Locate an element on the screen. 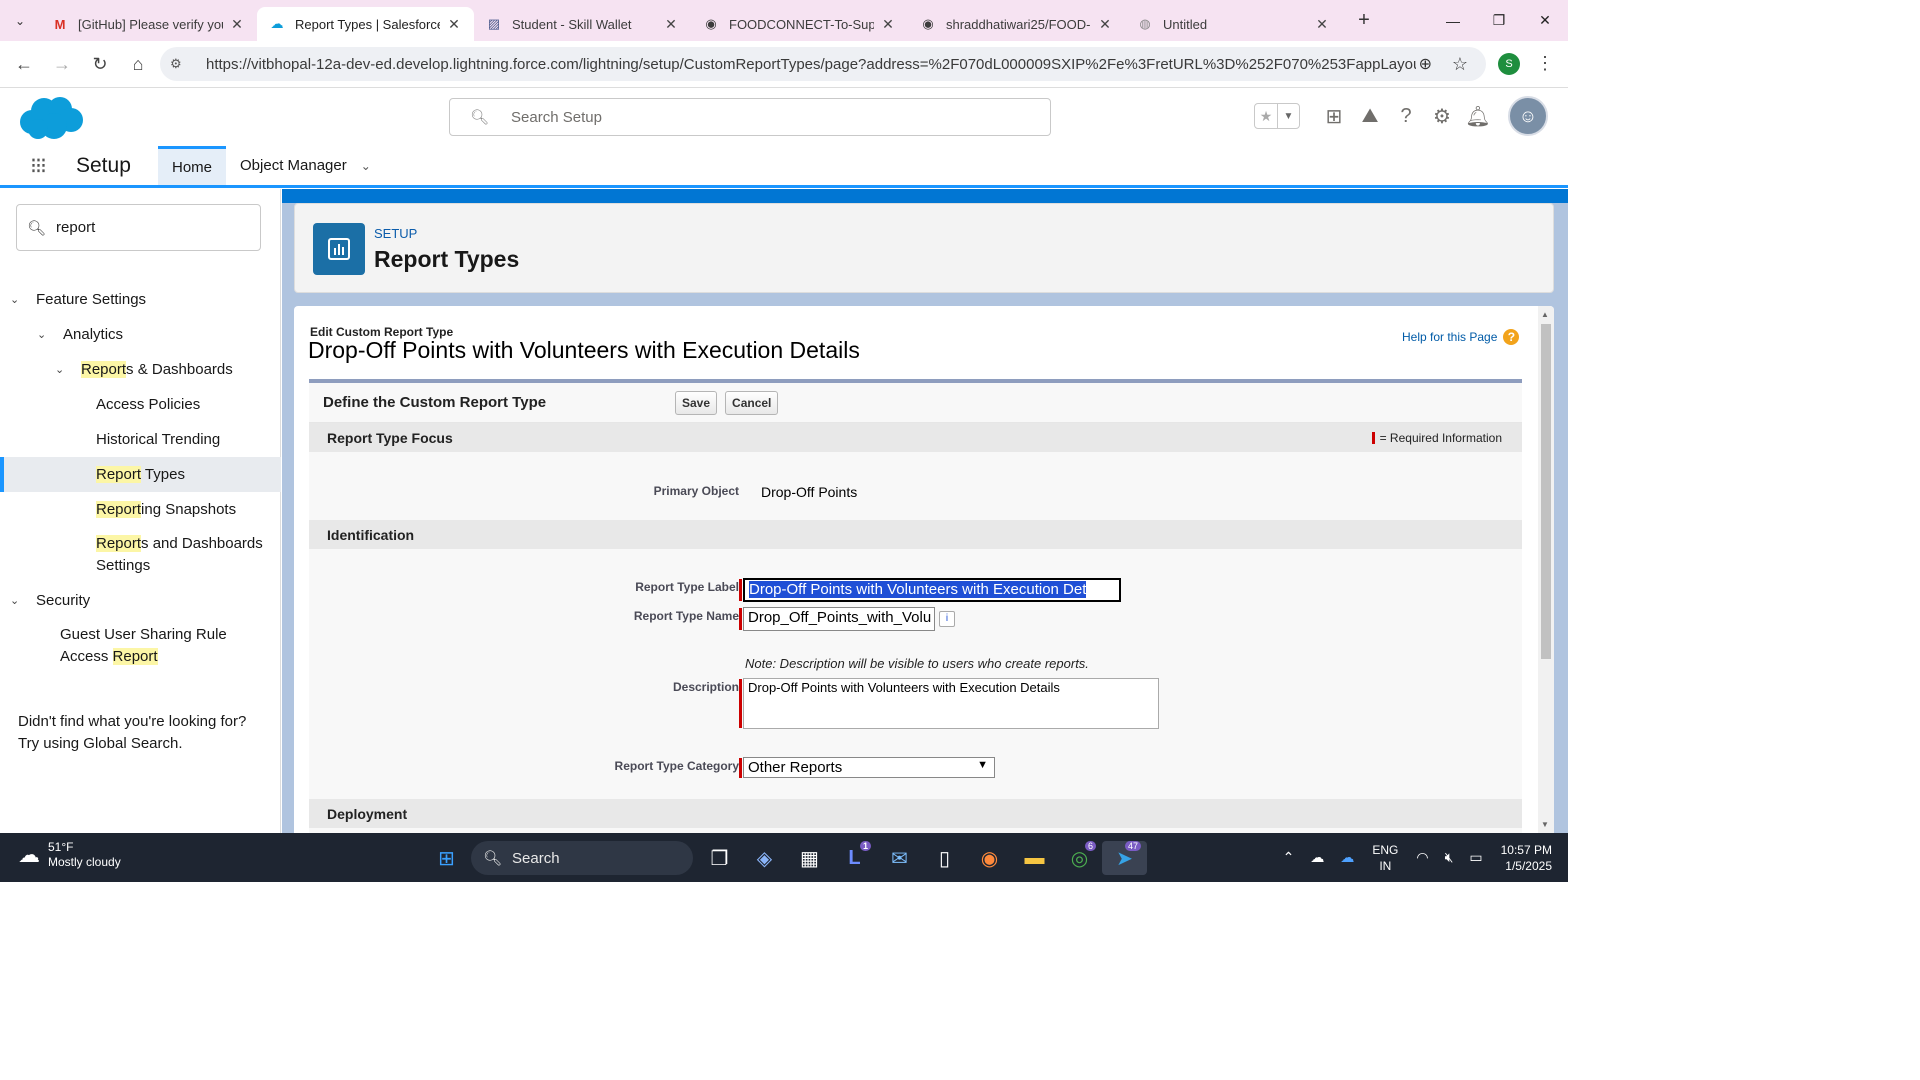 The image size is (1920, 1080). report-type-name-input: Drop_Off_Points_with_Volu is located at coordinates (839, 619).